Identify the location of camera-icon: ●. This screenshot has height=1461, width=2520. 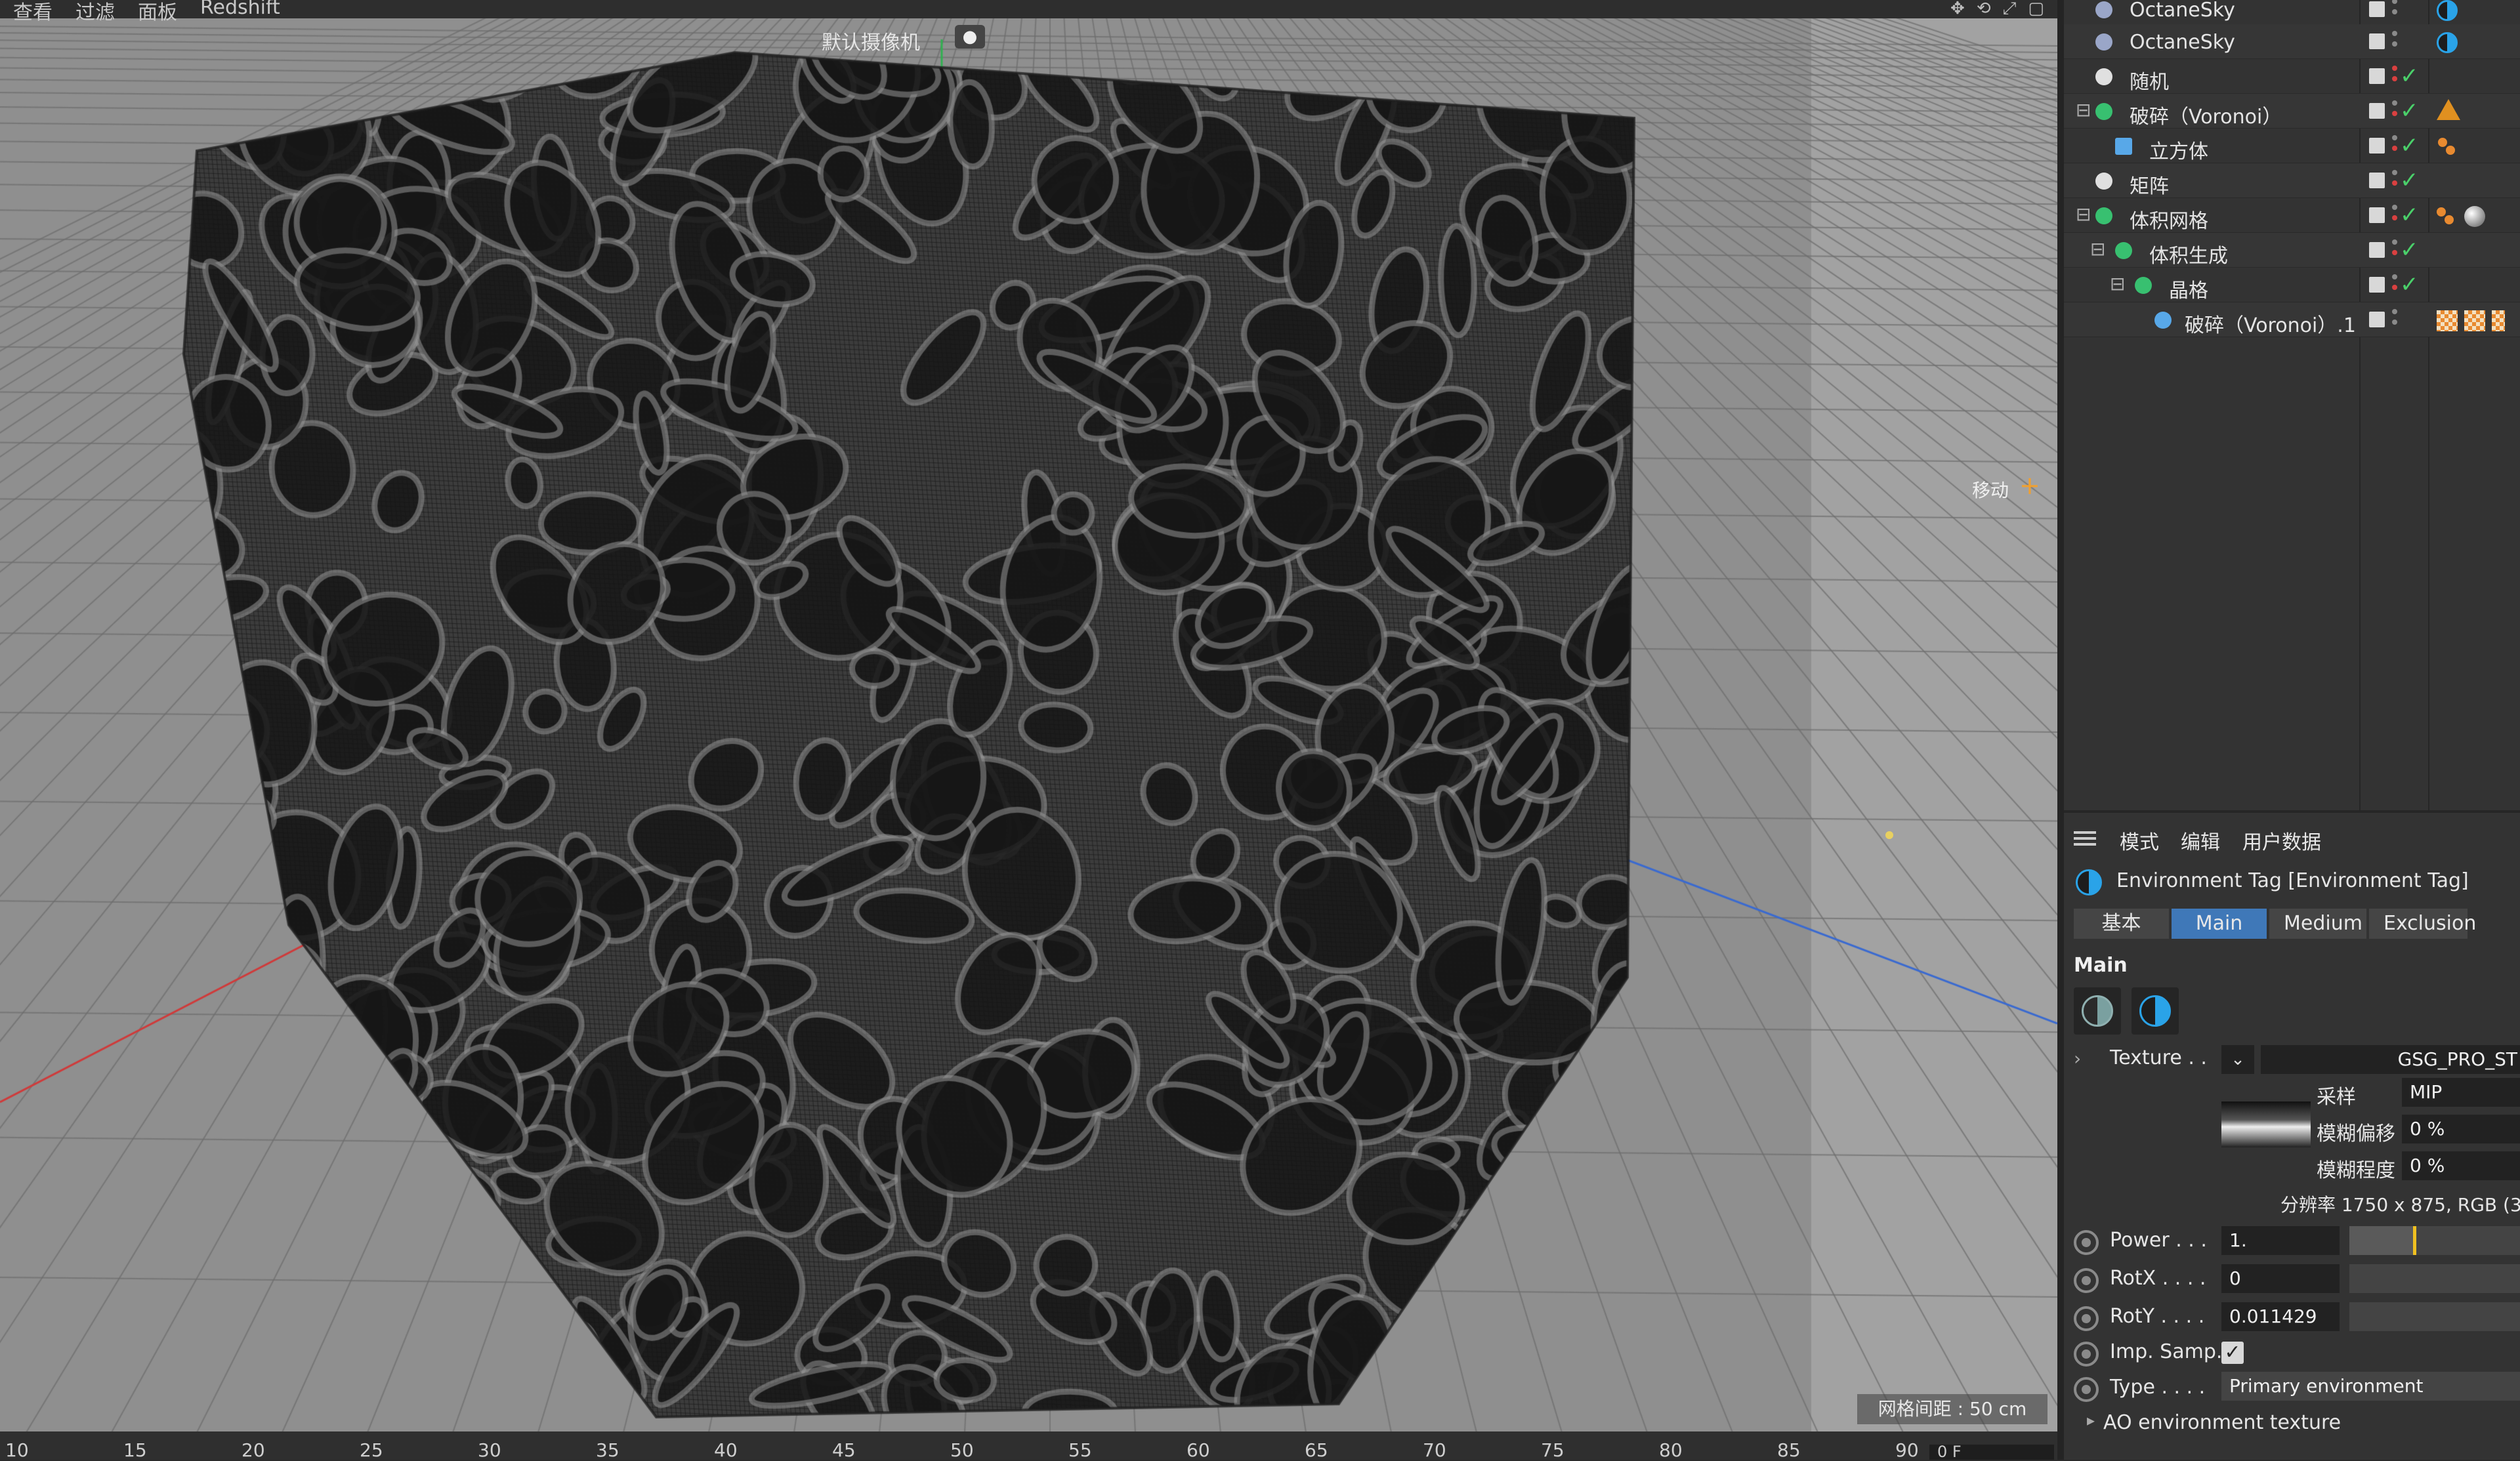
(970, 37).